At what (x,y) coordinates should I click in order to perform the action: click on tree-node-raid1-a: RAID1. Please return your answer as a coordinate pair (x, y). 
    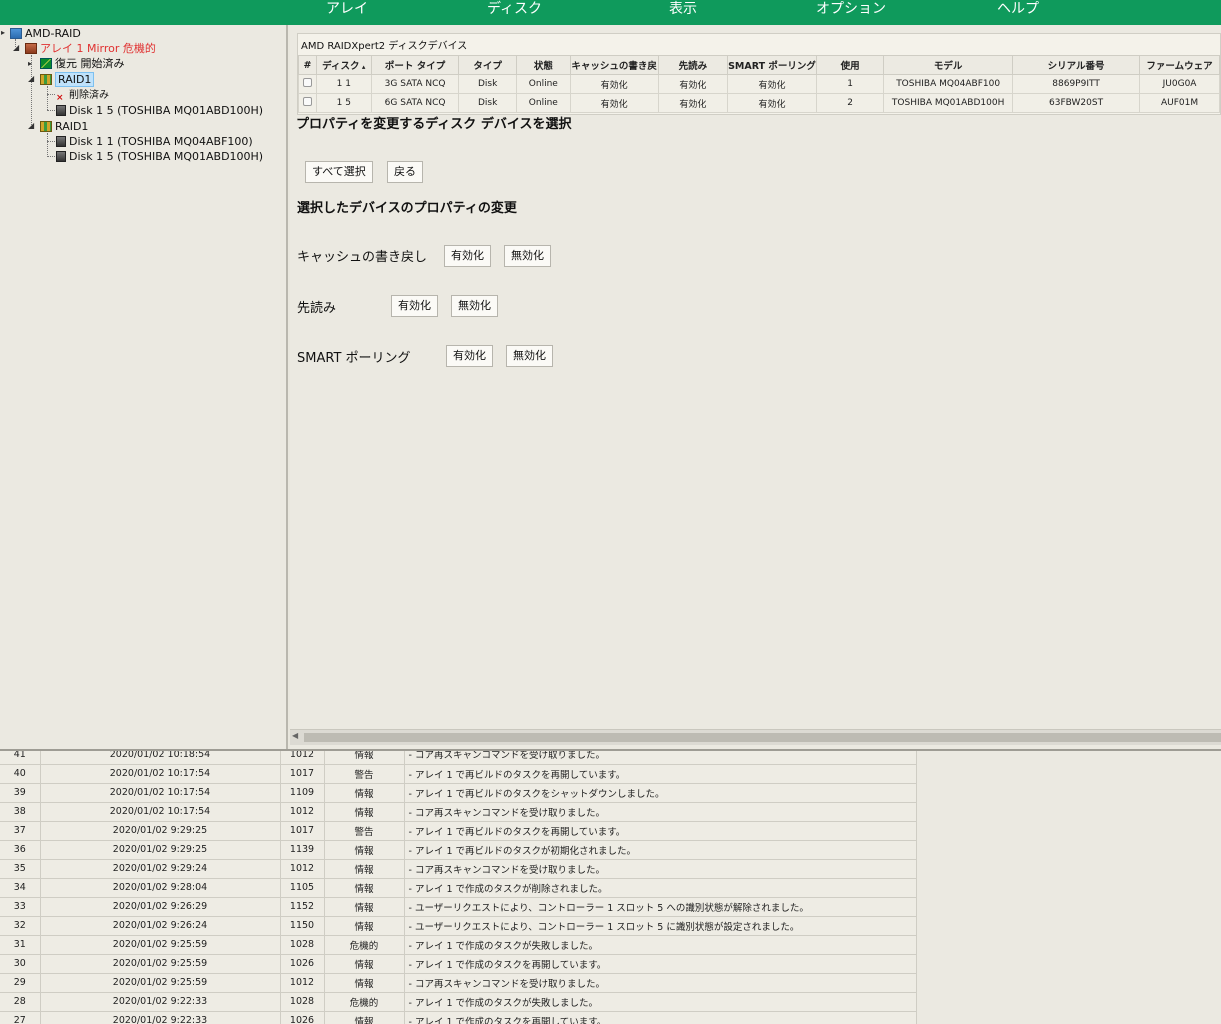
    Looking at the image, I should click on (67, 79).